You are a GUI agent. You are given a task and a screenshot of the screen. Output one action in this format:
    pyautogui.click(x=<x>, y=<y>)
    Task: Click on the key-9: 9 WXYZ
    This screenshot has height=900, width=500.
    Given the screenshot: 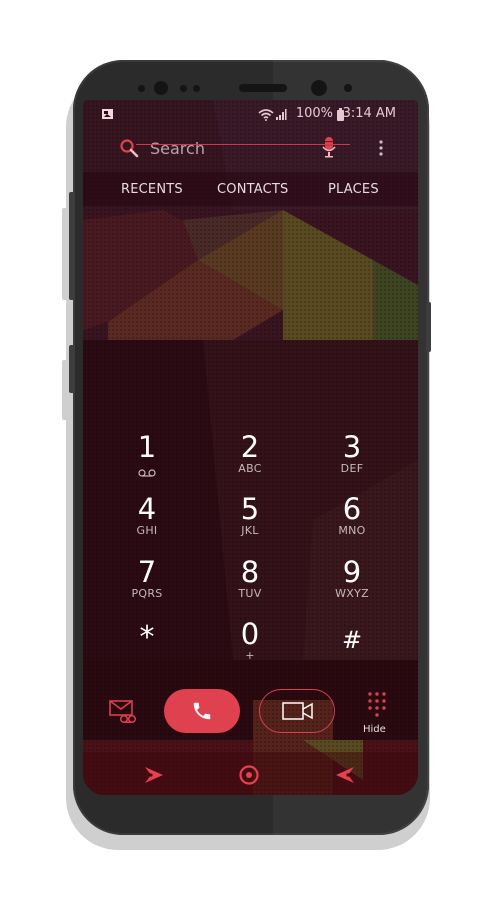 What is the action you would take?
    pyautogui.click(x=352, y=585)
    